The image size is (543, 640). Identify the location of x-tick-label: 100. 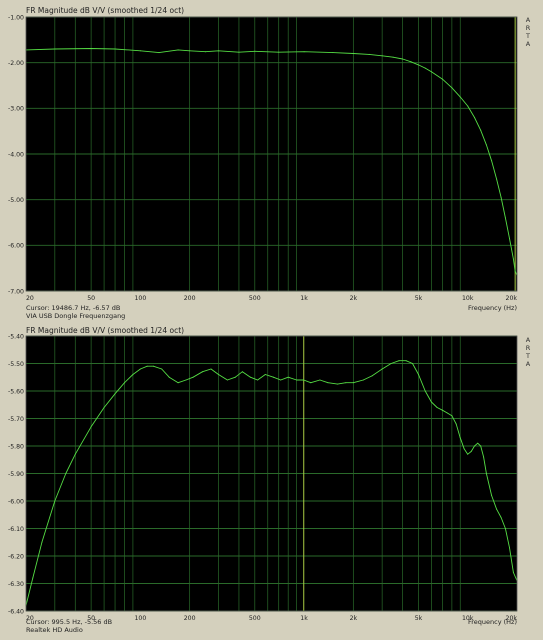
(140, 298).